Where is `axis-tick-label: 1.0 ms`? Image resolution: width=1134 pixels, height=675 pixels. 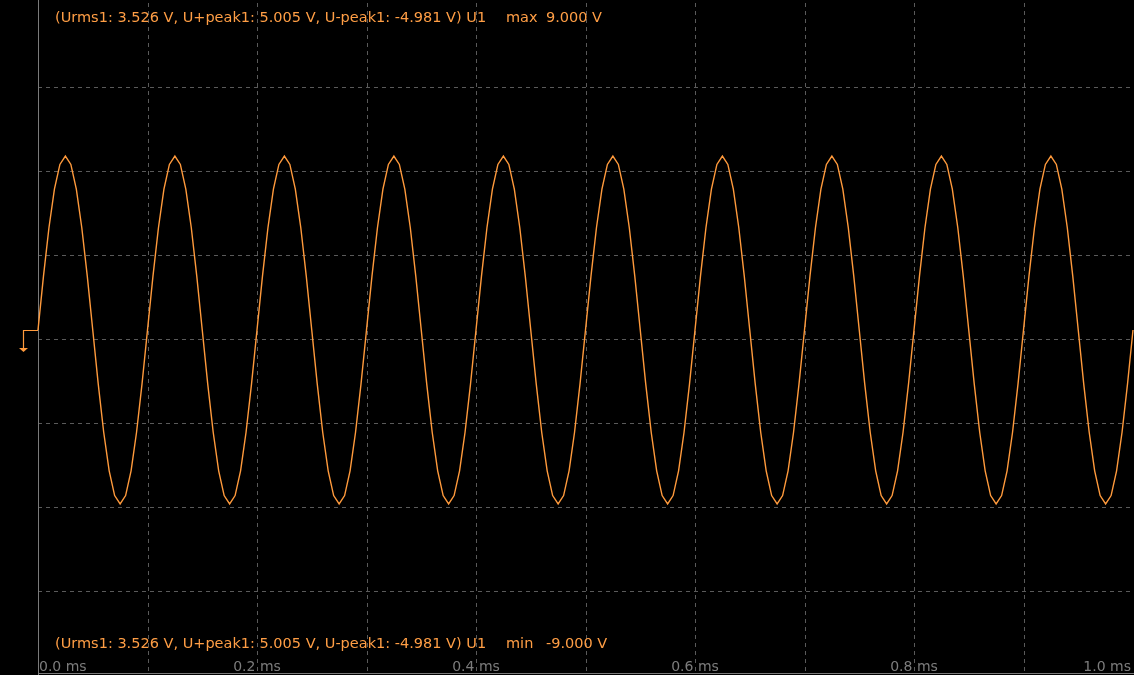 axis-tick-label: 1.0 ms is located at coordinates (1107, 666).